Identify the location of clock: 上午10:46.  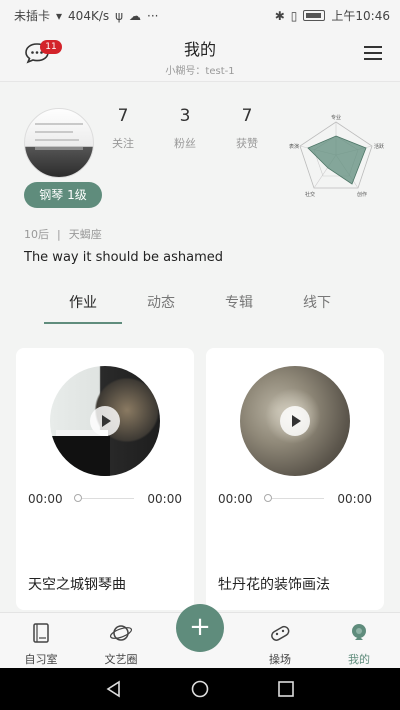
(360, 16).